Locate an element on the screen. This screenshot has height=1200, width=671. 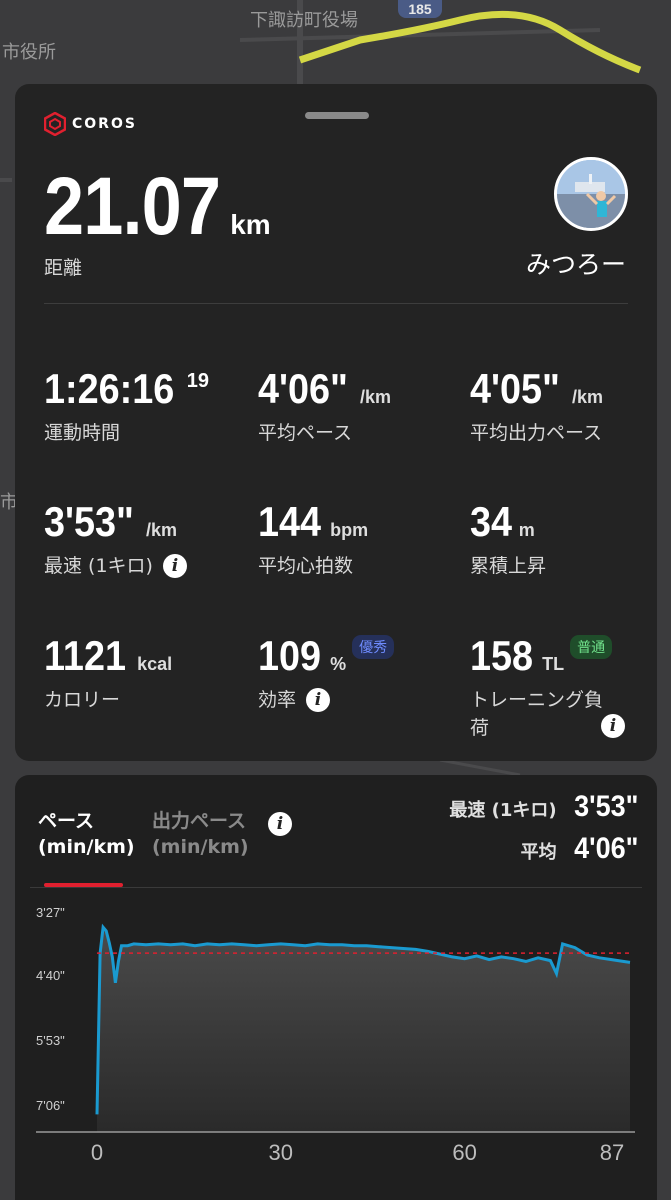
map-label-city-hall: 市役所 is located at coordinates (29, 52).